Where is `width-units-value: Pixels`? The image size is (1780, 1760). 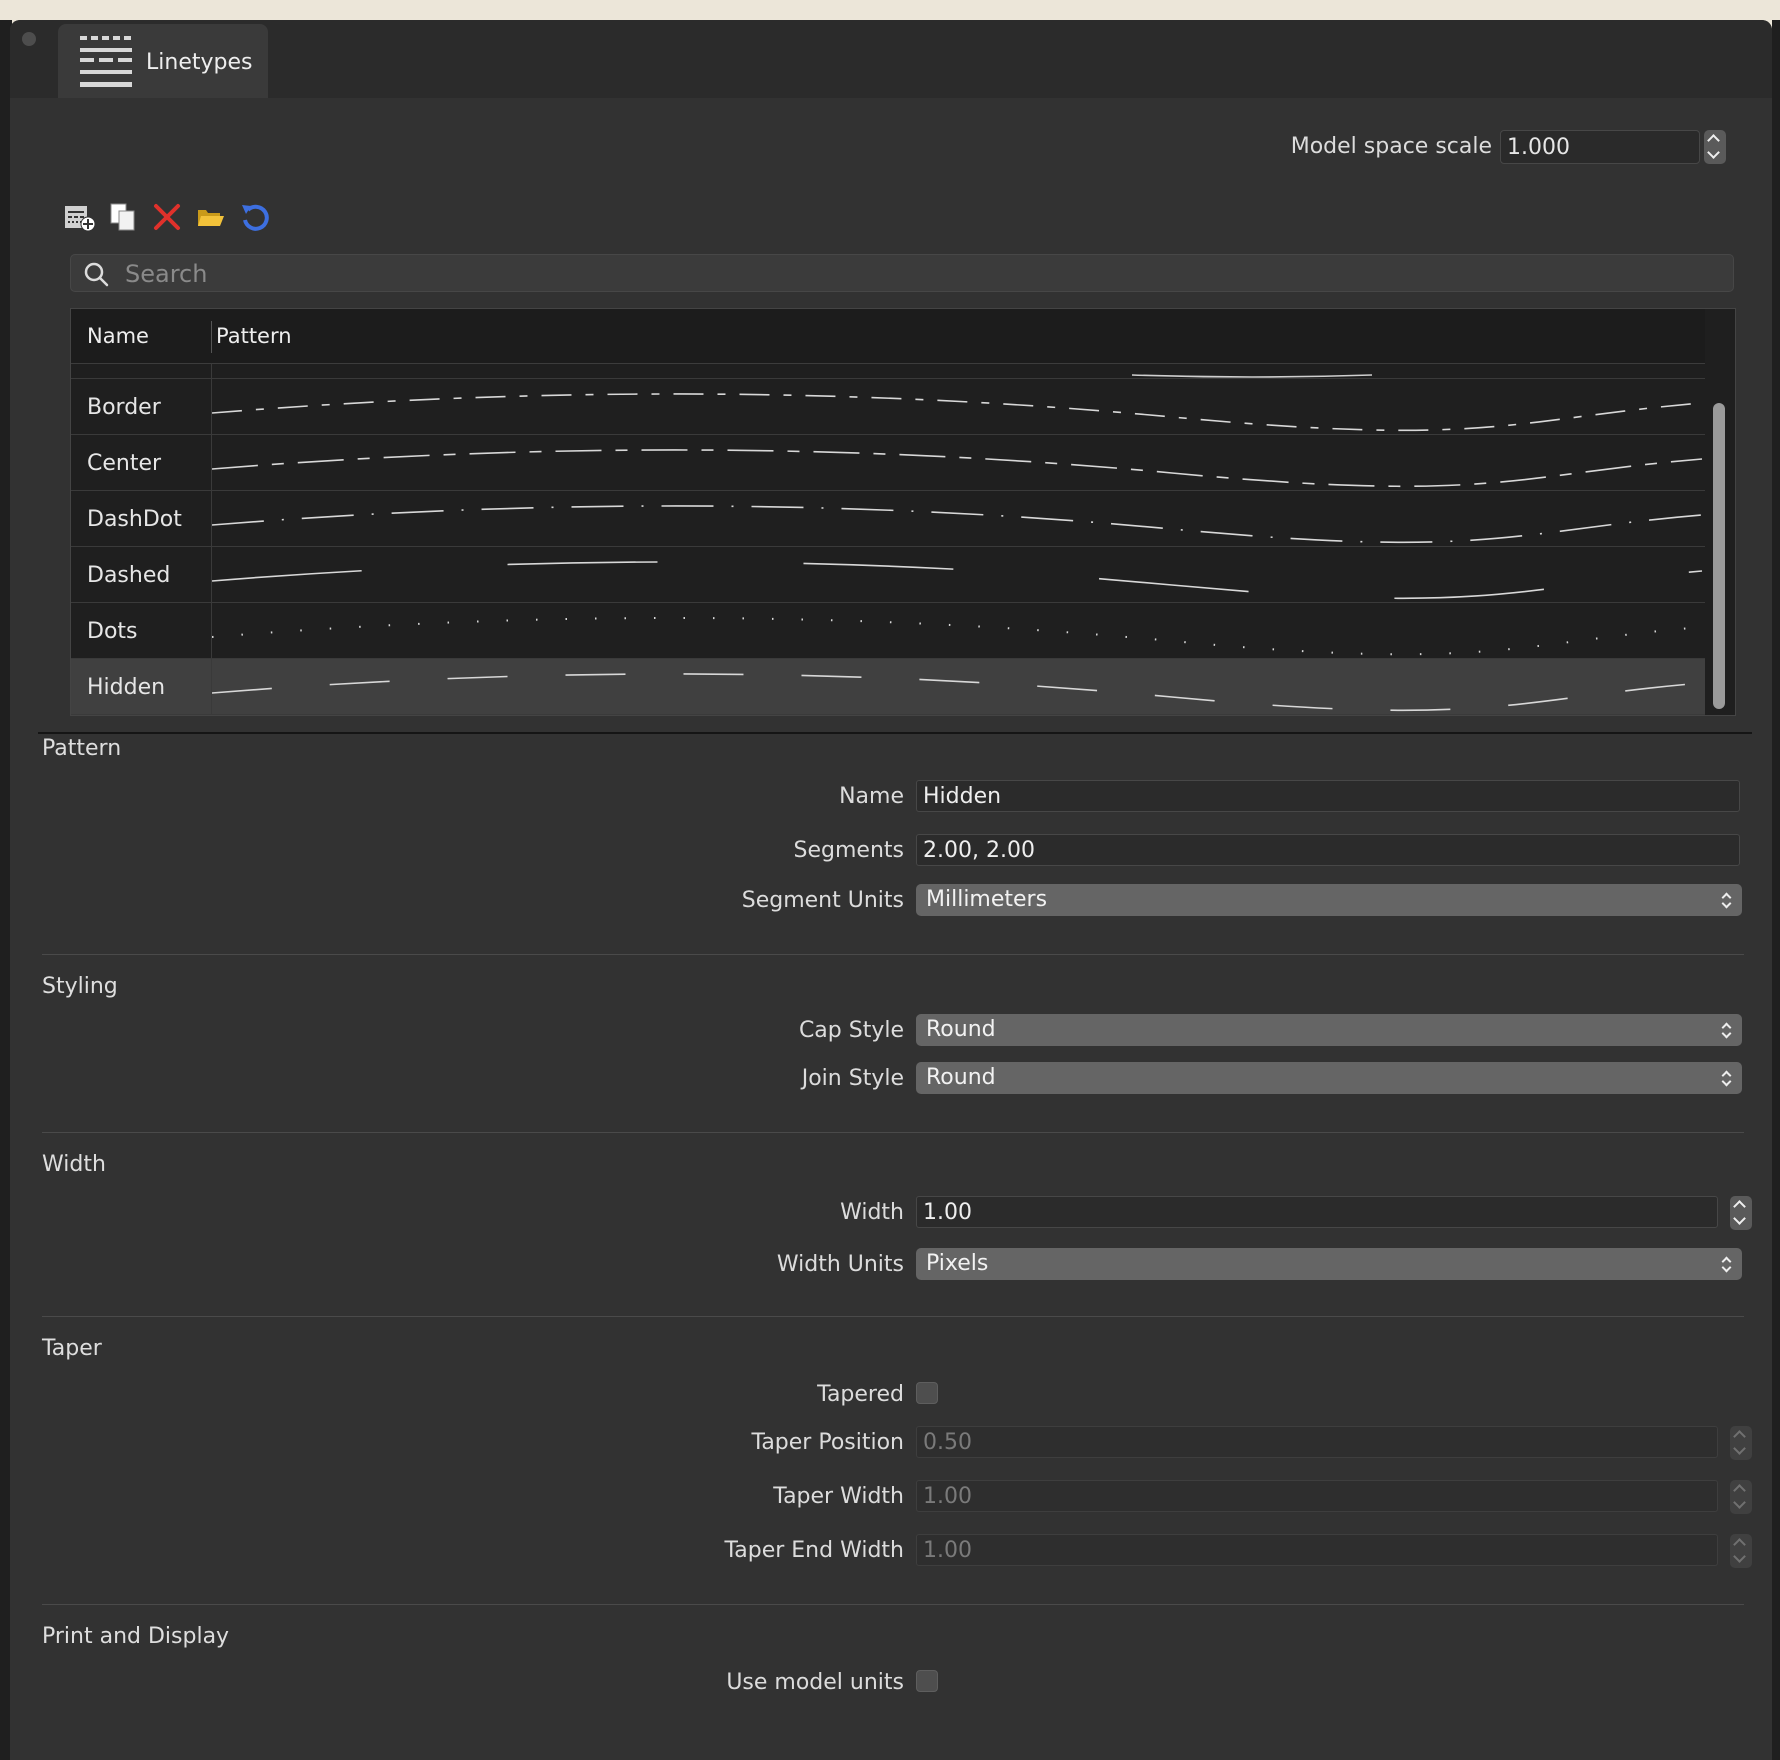 width-units-value: Pixels is located at coordinates (957, 1263).